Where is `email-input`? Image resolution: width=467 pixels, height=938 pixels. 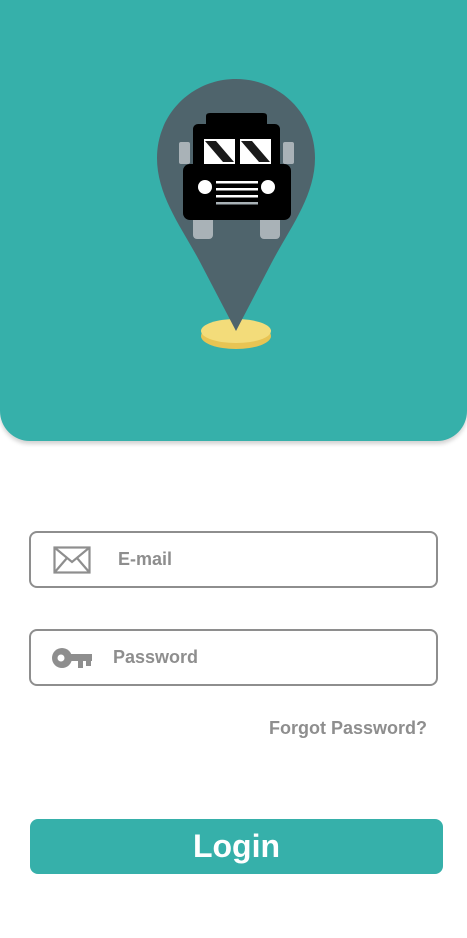 email-input is located at coordinates (272, 559).